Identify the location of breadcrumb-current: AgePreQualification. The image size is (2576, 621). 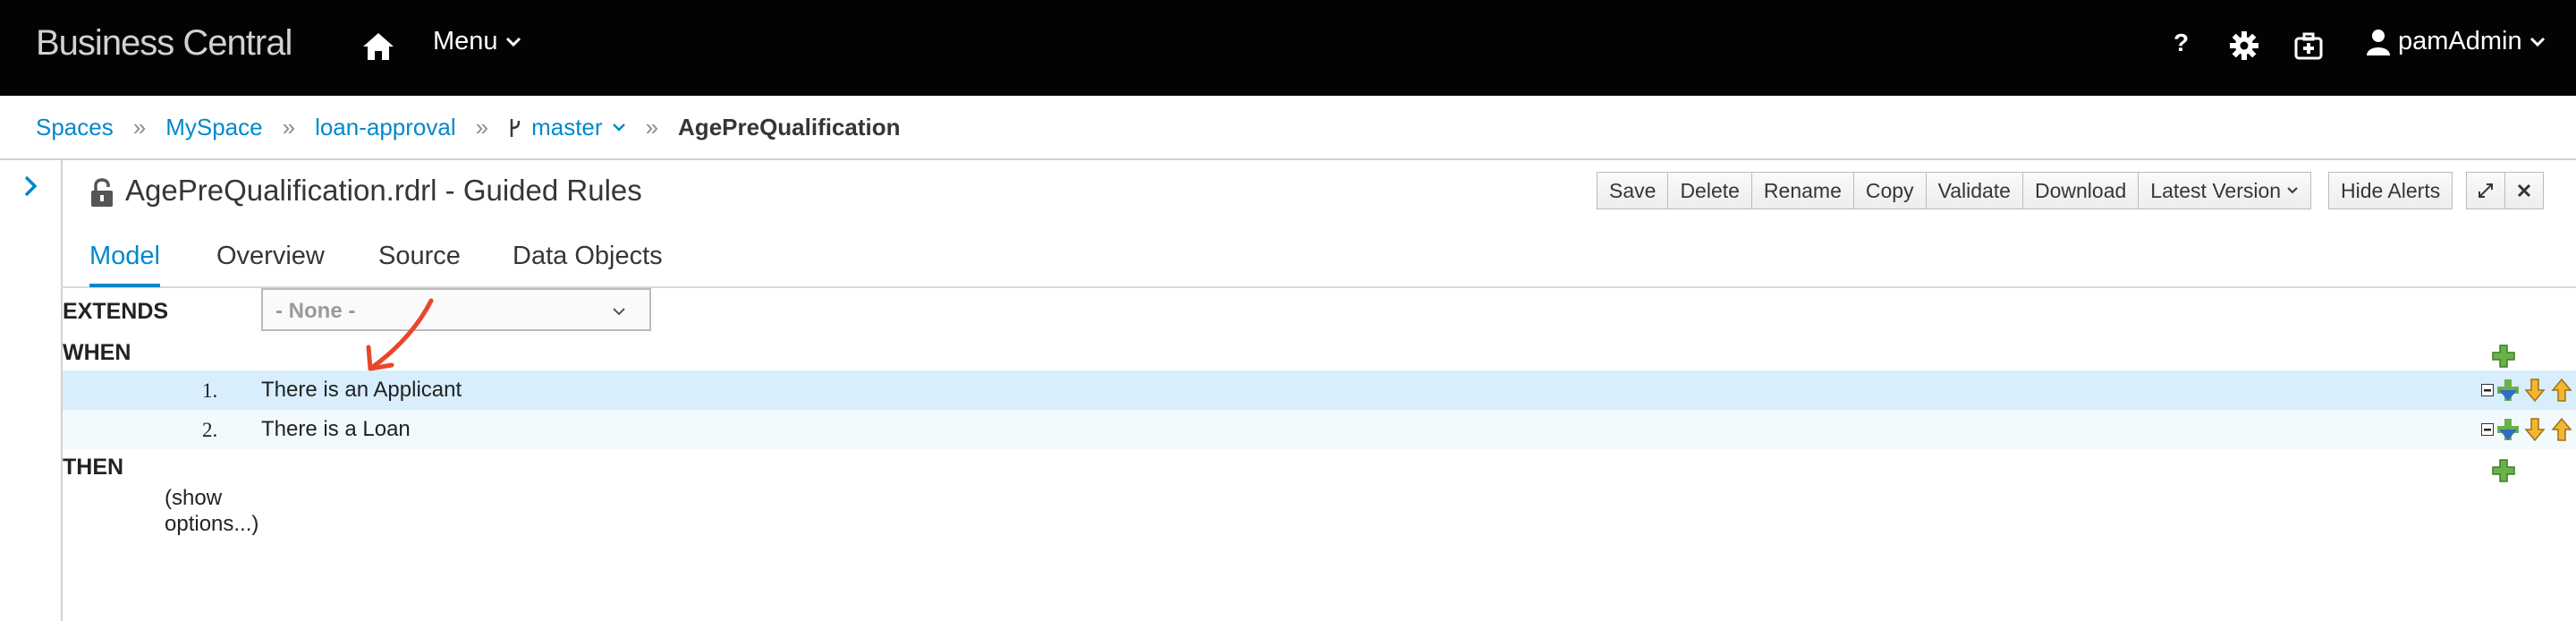
(789, 127).